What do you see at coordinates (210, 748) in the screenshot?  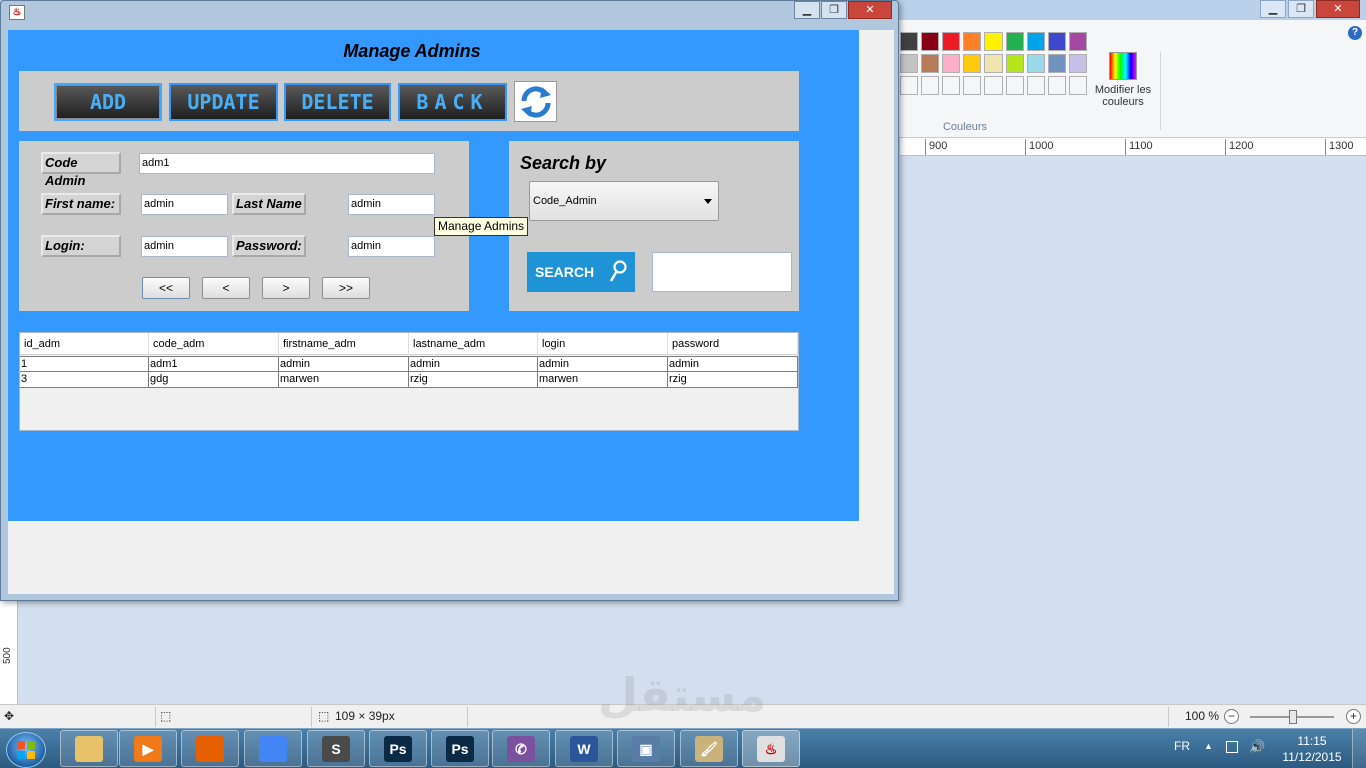 I see `taskbar-firefox-button` at bounding box center [210, 748].